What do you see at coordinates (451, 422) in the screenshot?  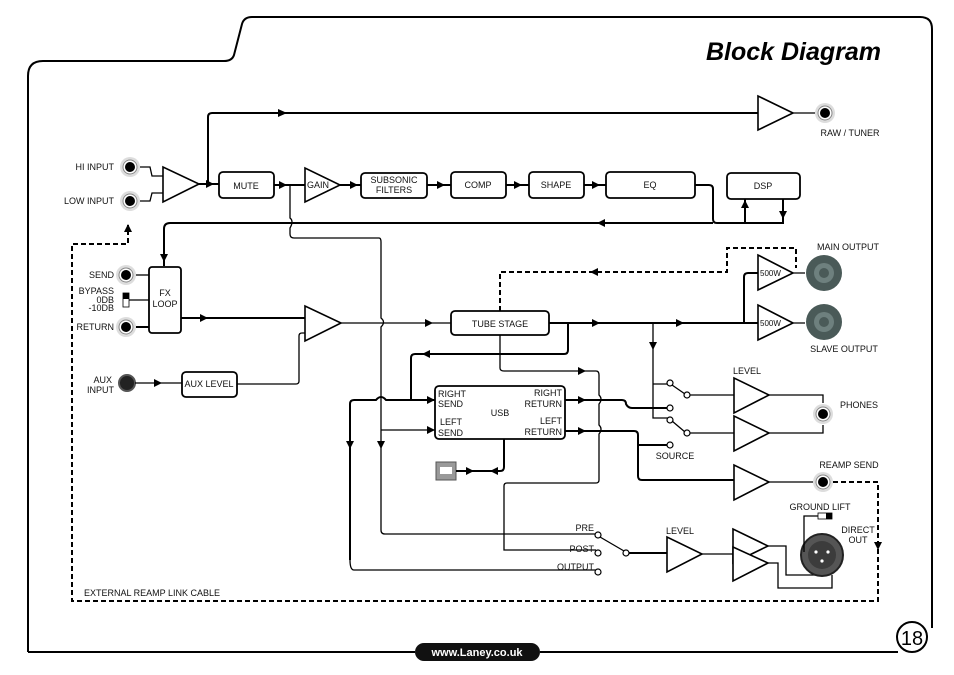 I see `left-send-label-1: LEFT` at bounding box center [451, 422].